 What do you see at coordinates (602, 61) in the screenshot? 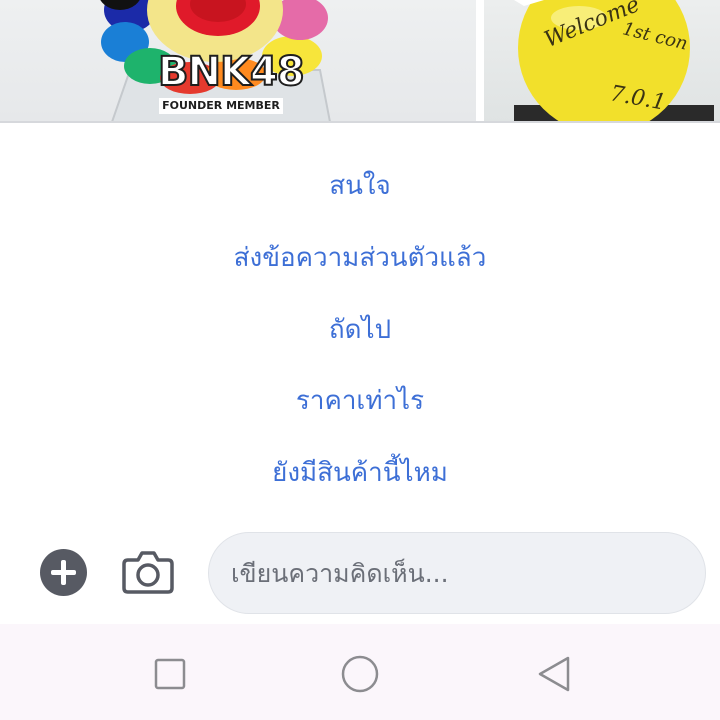
I see `photo-signed-ball: Welcome 1st con 7.0.1` at bounding box center [602, 61].